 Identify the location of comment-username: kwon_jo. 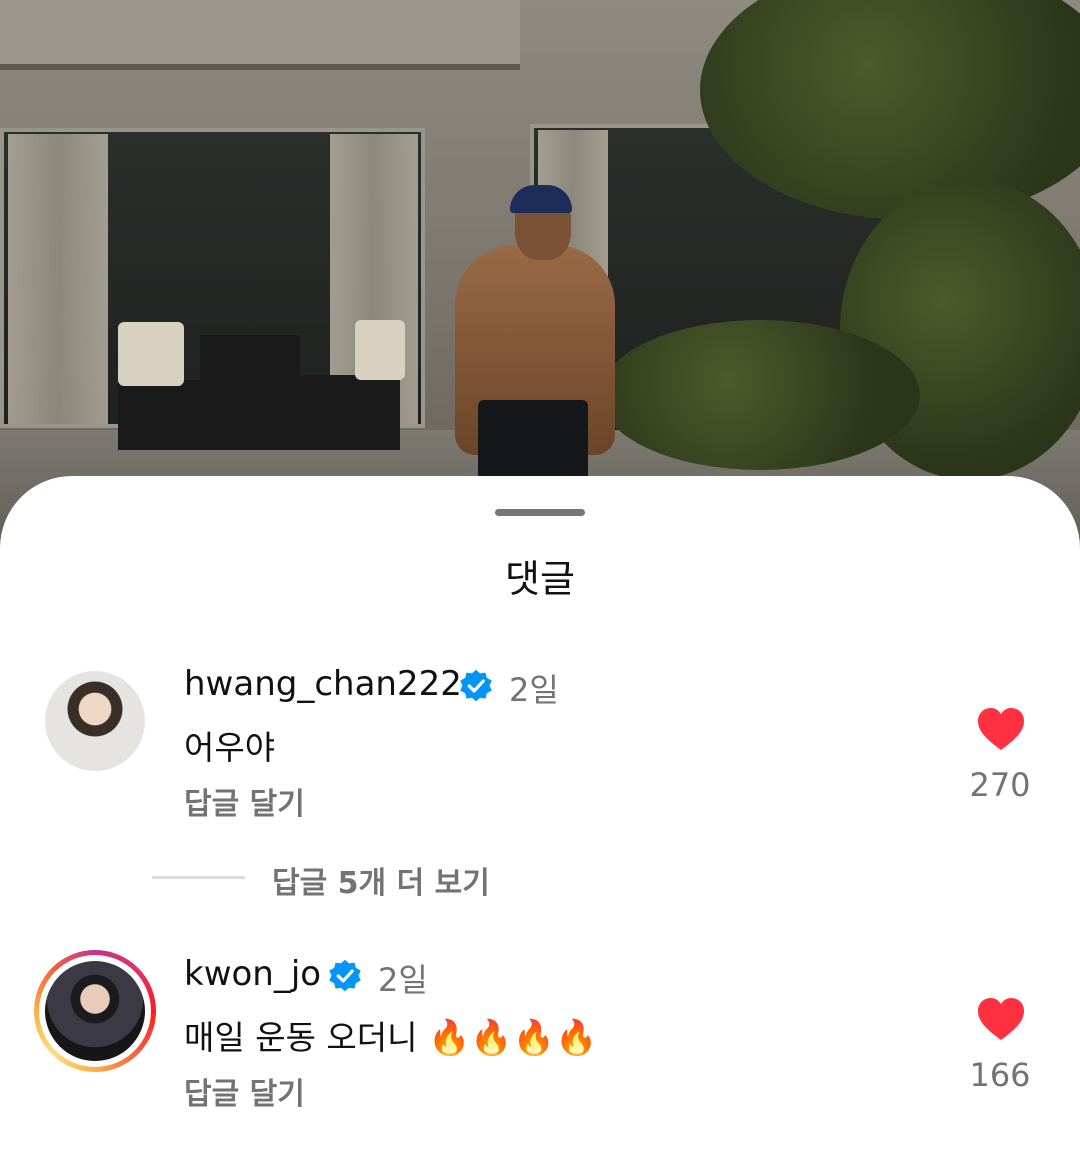
(252, 974).